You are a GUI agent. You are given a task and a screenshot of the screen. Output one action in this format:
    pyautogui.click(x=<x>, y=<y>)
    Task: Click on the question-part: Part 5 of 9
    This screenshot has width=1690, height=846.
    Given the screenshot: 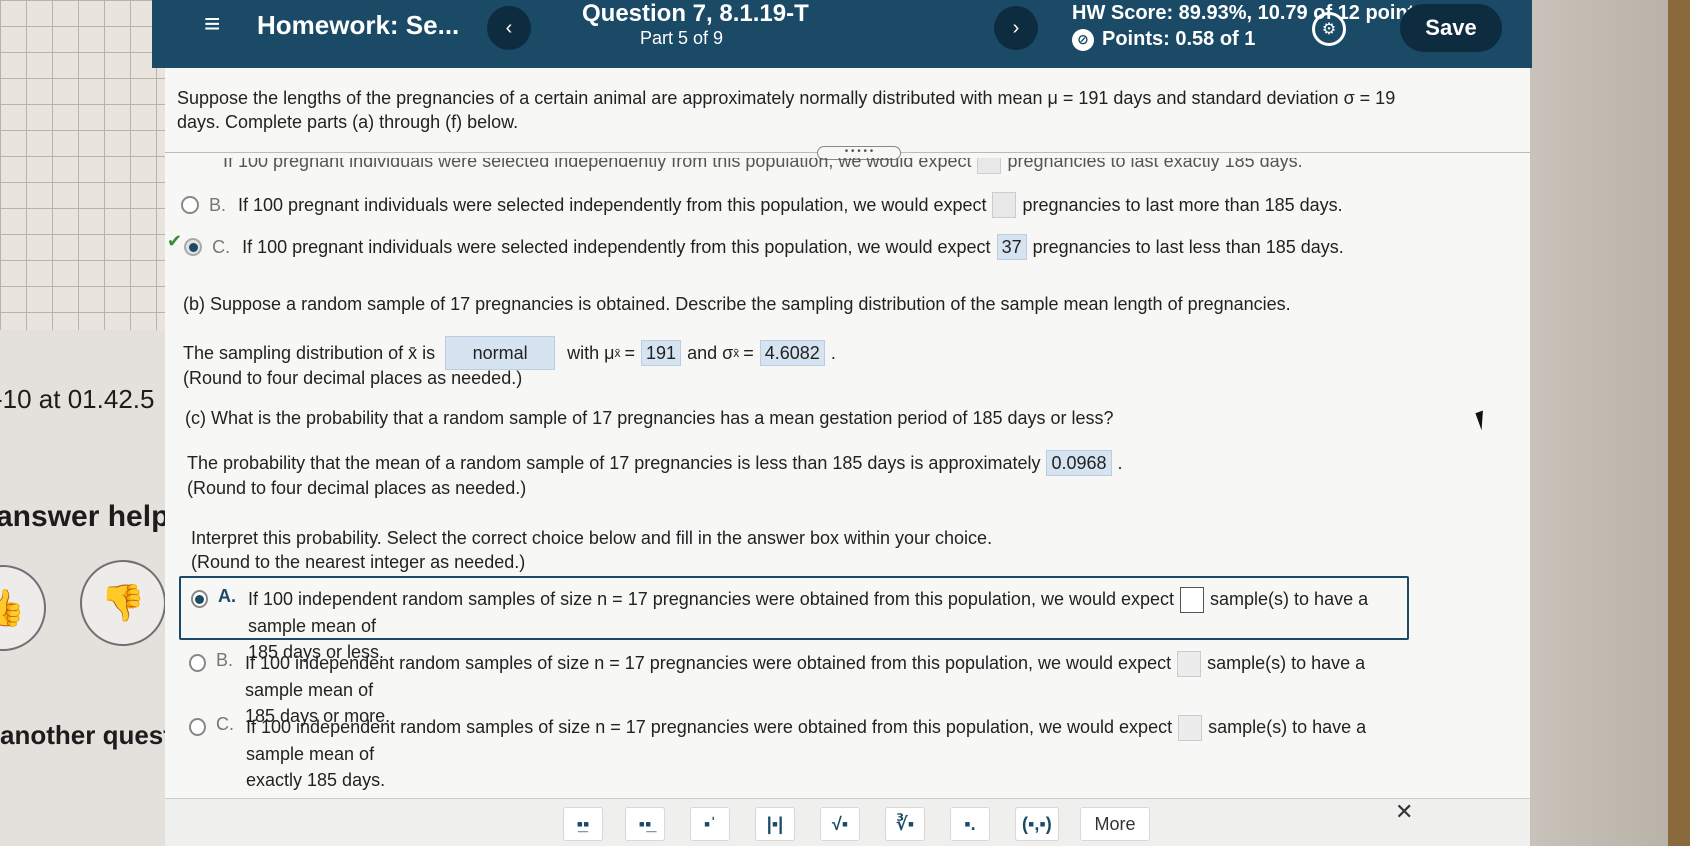 What is the action you would take?
    pyautogui.click(x=682, y=38)
    